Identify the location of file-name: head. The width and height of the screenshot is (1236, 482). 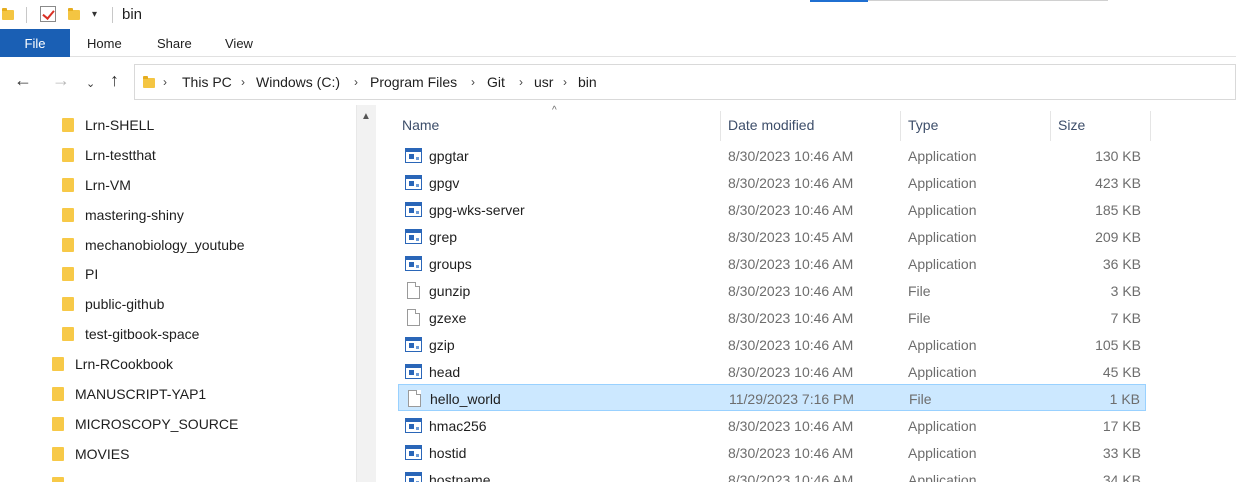
(445, 372).